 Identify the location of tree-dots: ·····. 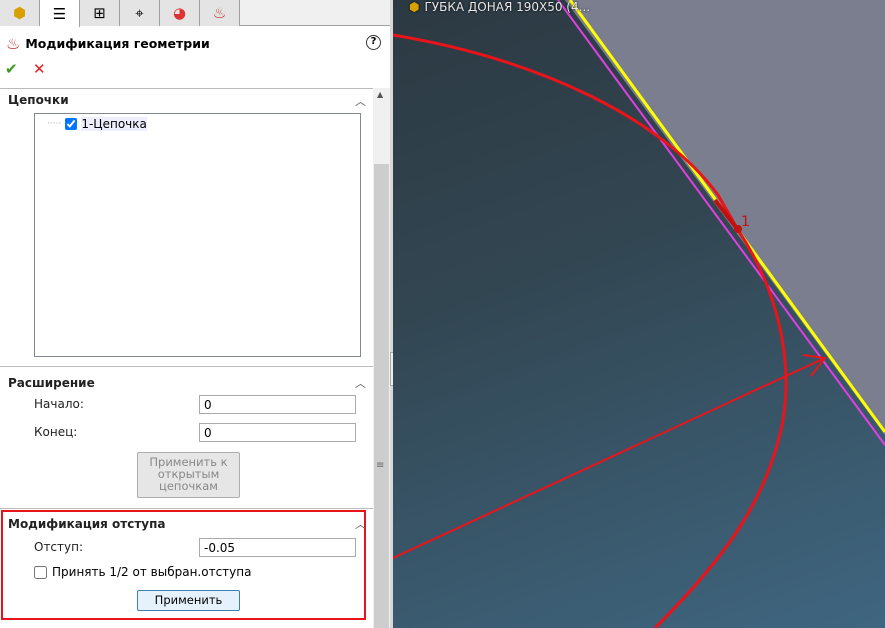
(54, 124).